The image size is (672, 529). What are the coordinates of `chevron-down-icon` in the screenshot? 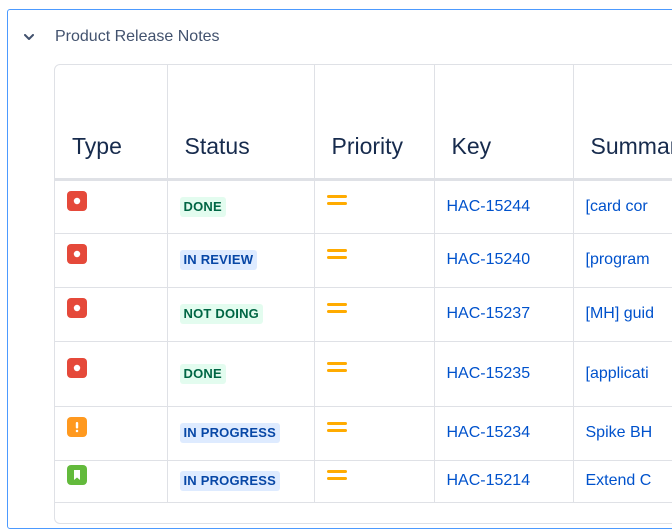 It's located at (29, 37).